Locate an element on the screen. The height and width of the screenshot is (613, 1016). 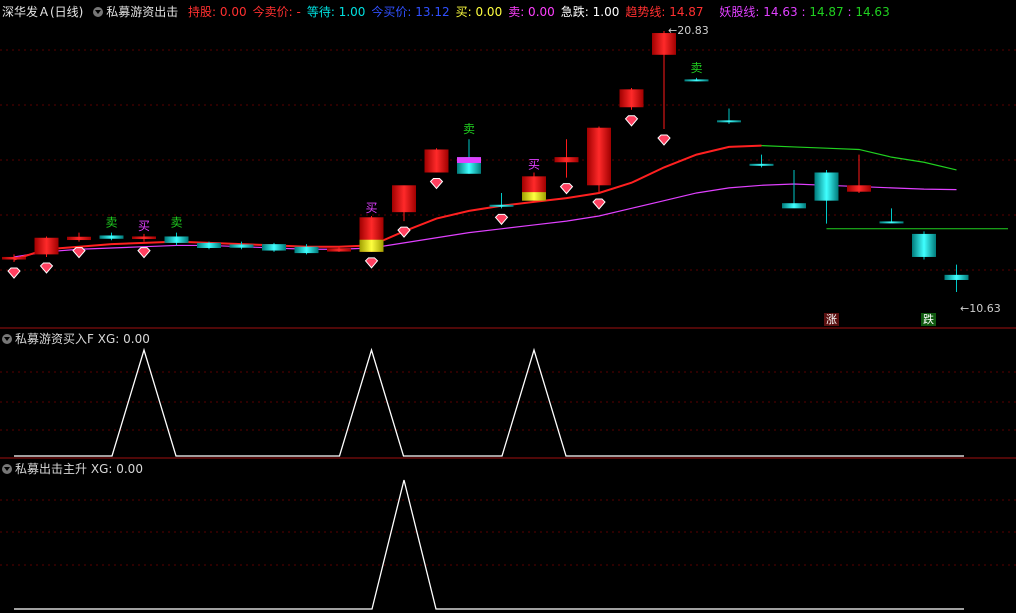
header-item-0: 持股: 0.00 is located at coordinates (217, 12).